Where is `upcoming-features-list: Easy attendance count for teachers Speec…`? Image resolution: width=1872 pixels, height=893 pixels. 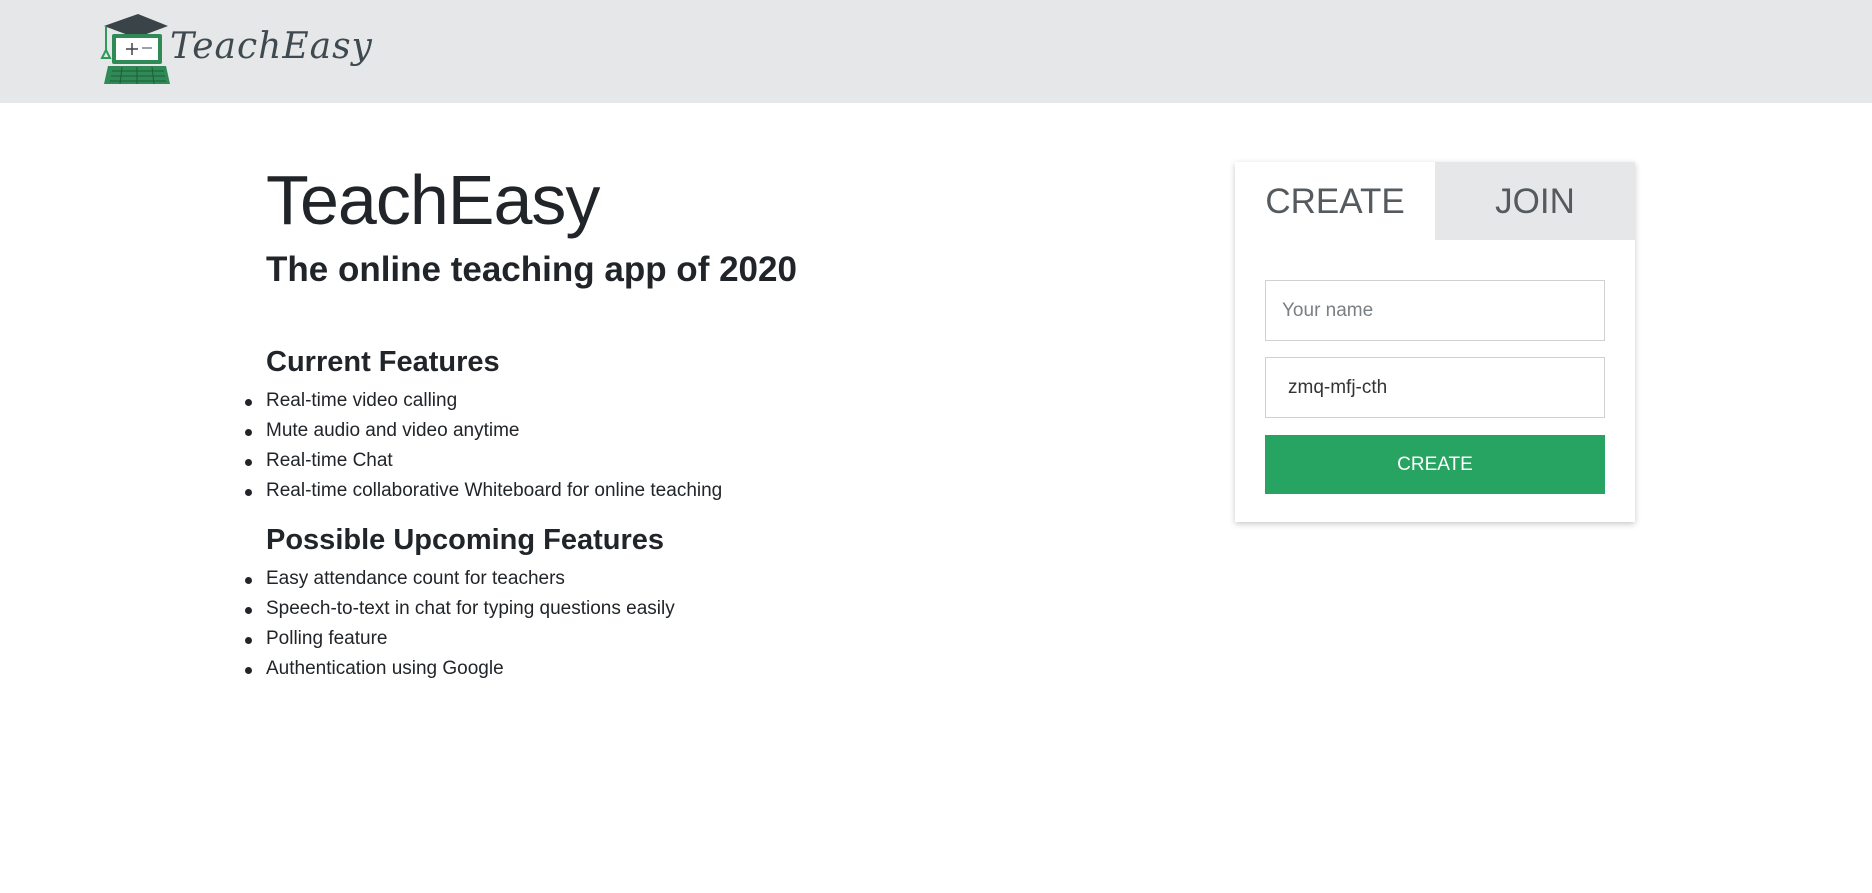 upcoming-features-list: Easy attendance count for teachers Speec… is located at coordinates (665, 624).